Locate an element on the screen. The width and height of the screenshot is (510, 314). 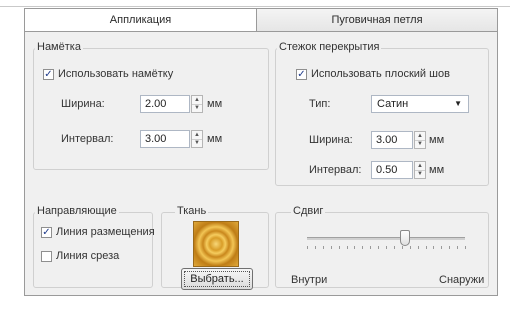
shift-legend: Сдвиг is located at coordinates (308, 211).